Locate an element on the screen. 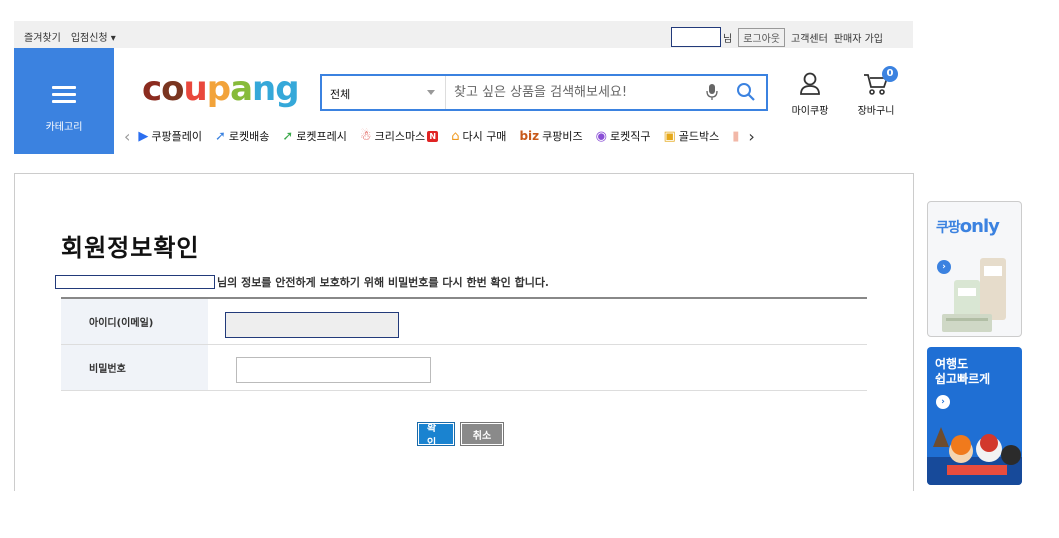 This screenshot has width=1059, height=538. top-utility-bar: 즐겨찾기 입점신청 ▾ 님 로그아웃 고객센터 판매자 가입 is located at coordinates (463, 34).